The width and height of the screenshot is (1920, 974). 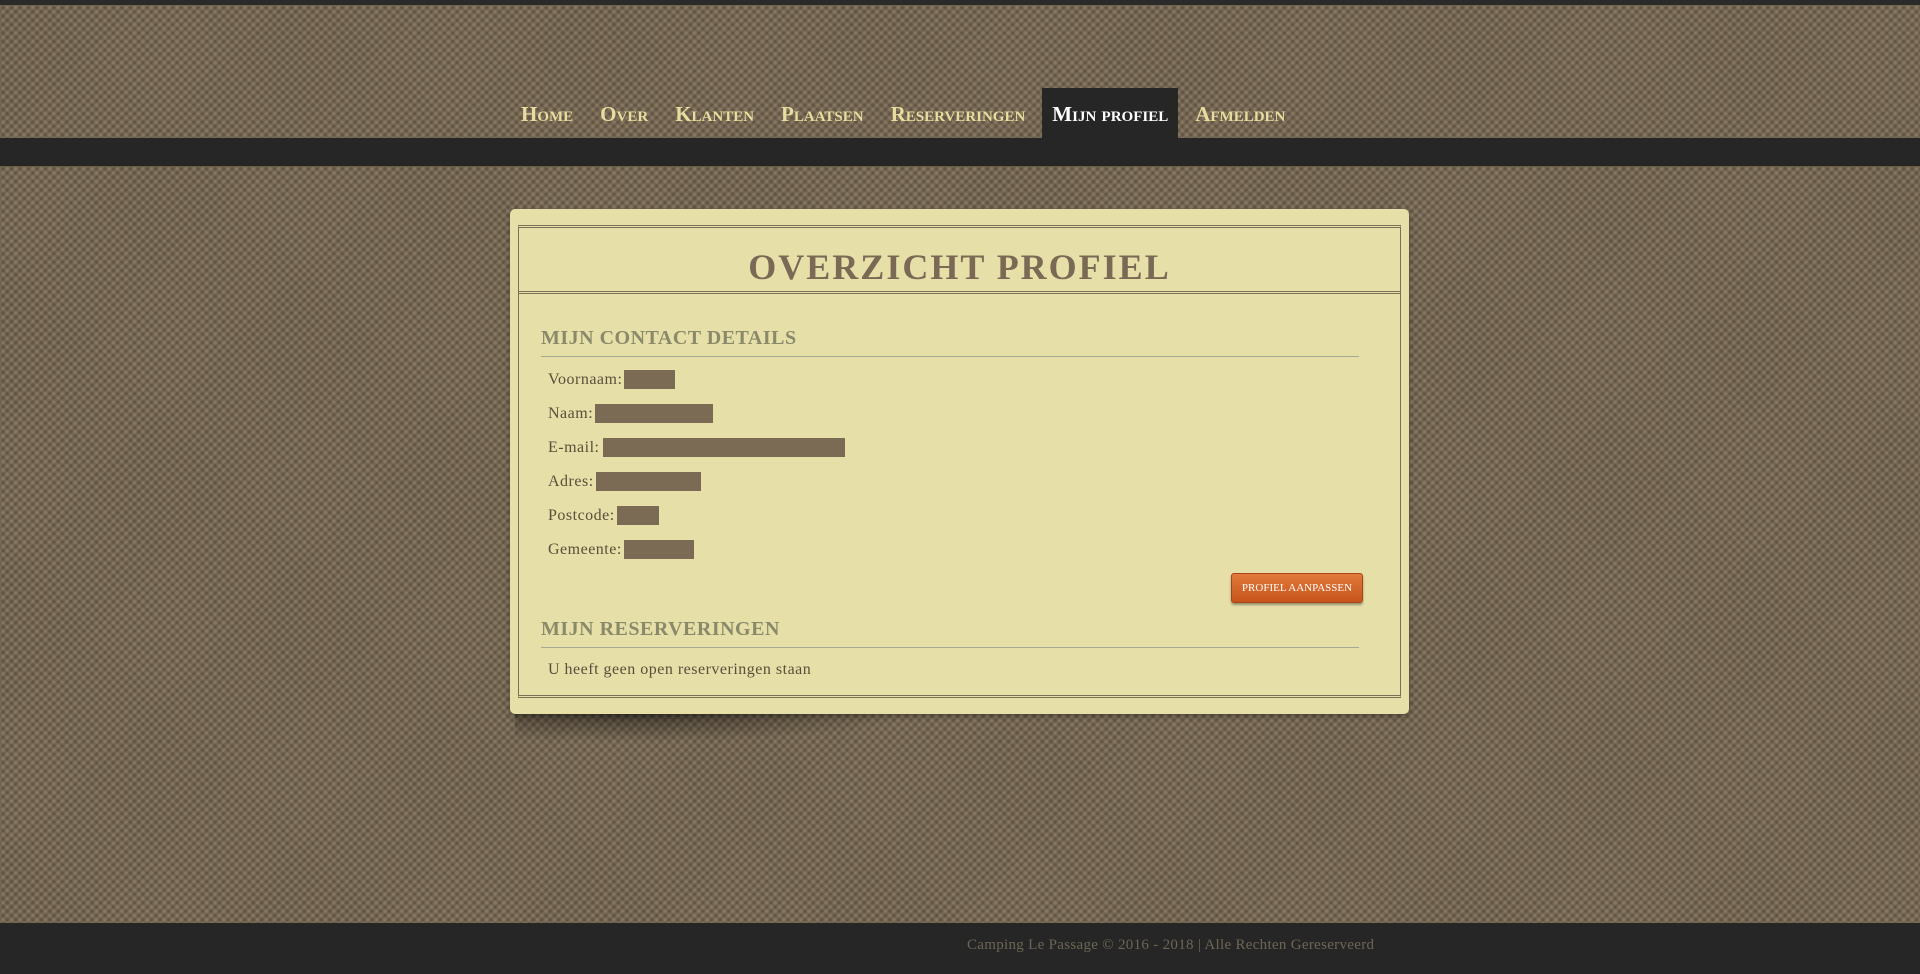 I want to click on edit-profile-button: PROFIEL AANPASSEN, so click(x=1297, y=588).